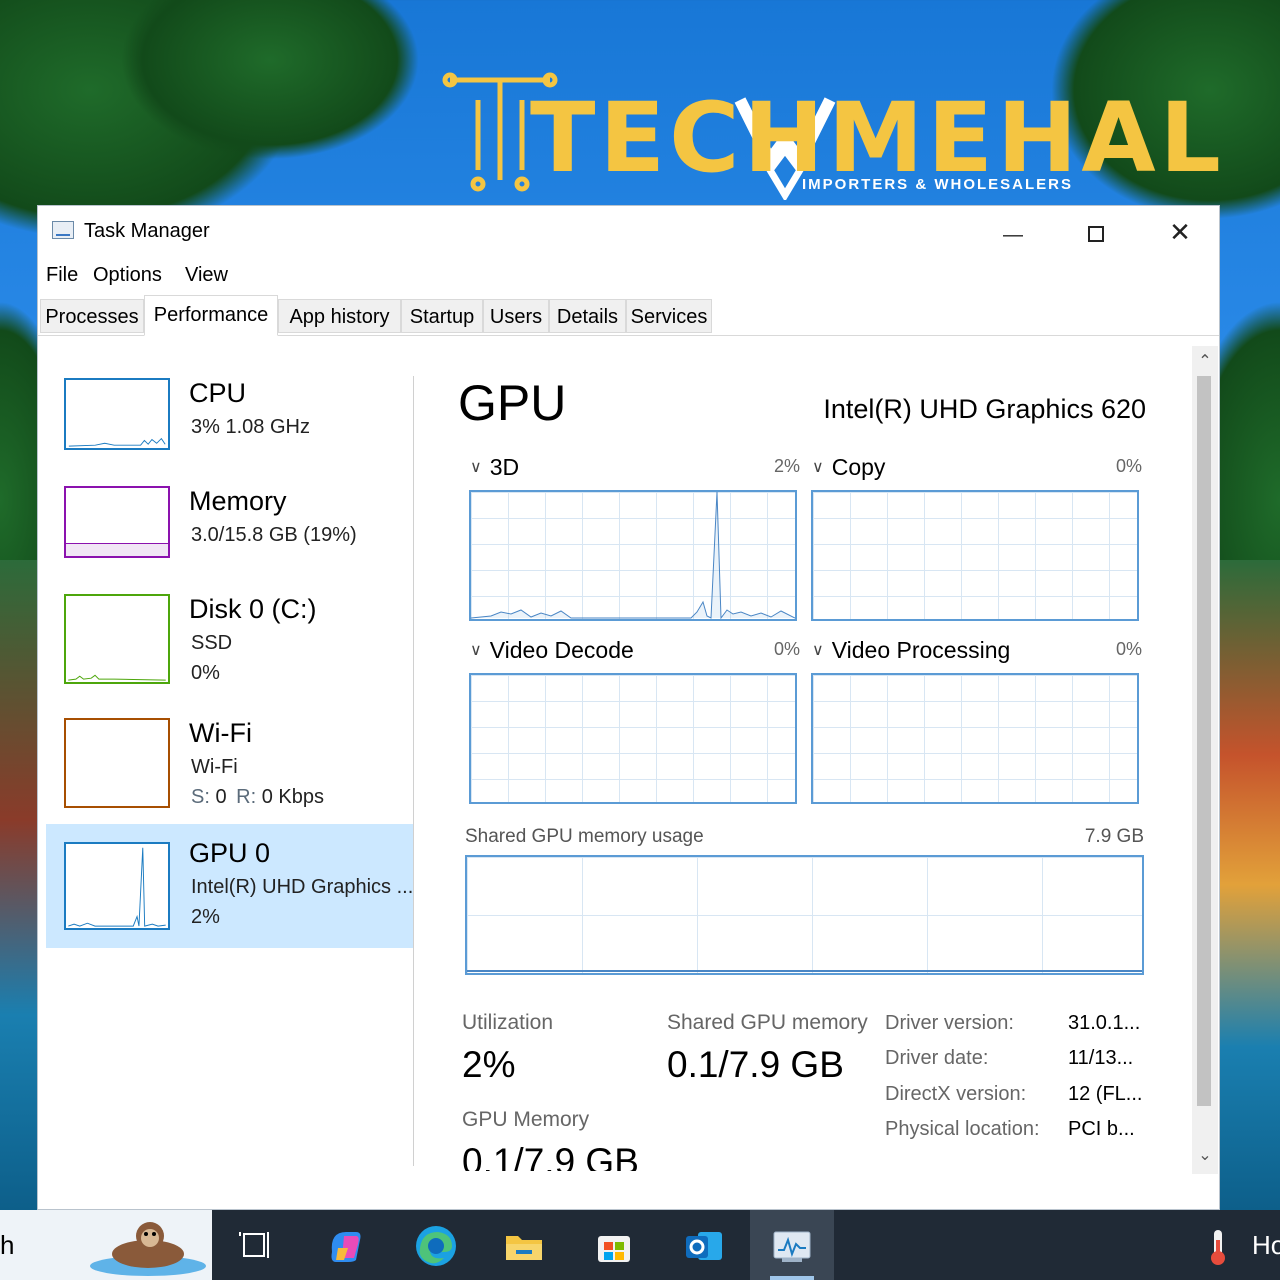 The height and width of the screenshot is (1280, 1280). Describe the element at coordinates (792, 1278) in the screenshot. I see `taskbar-active-indicator` at that location.